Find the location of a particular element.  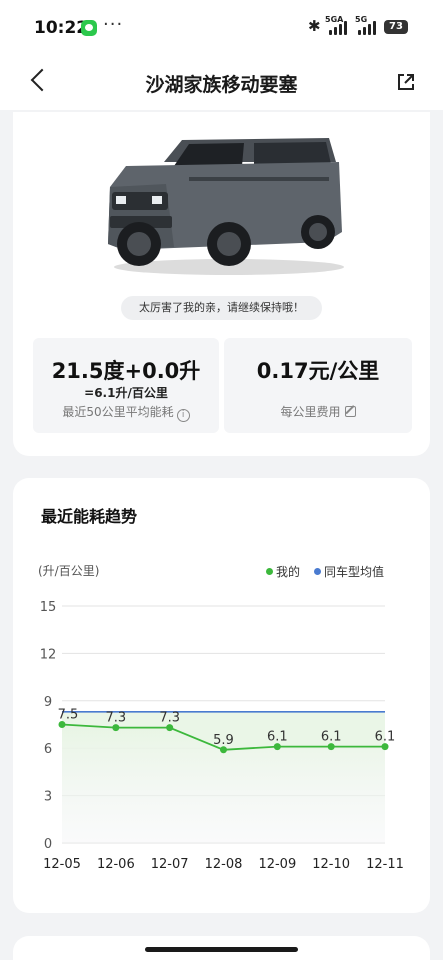

page-title: 沙湖家族移动要塞 is located at coordinates (221, 85).